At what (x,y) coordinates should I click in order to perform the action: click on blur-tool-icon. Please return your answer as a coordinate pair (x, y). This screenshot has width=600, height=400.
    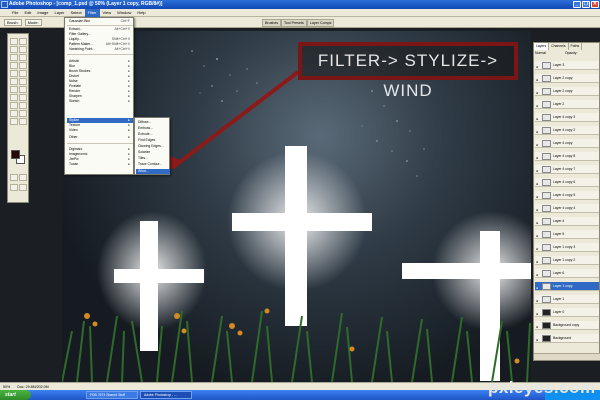
    Looking at the image, I should click on (14, 89).